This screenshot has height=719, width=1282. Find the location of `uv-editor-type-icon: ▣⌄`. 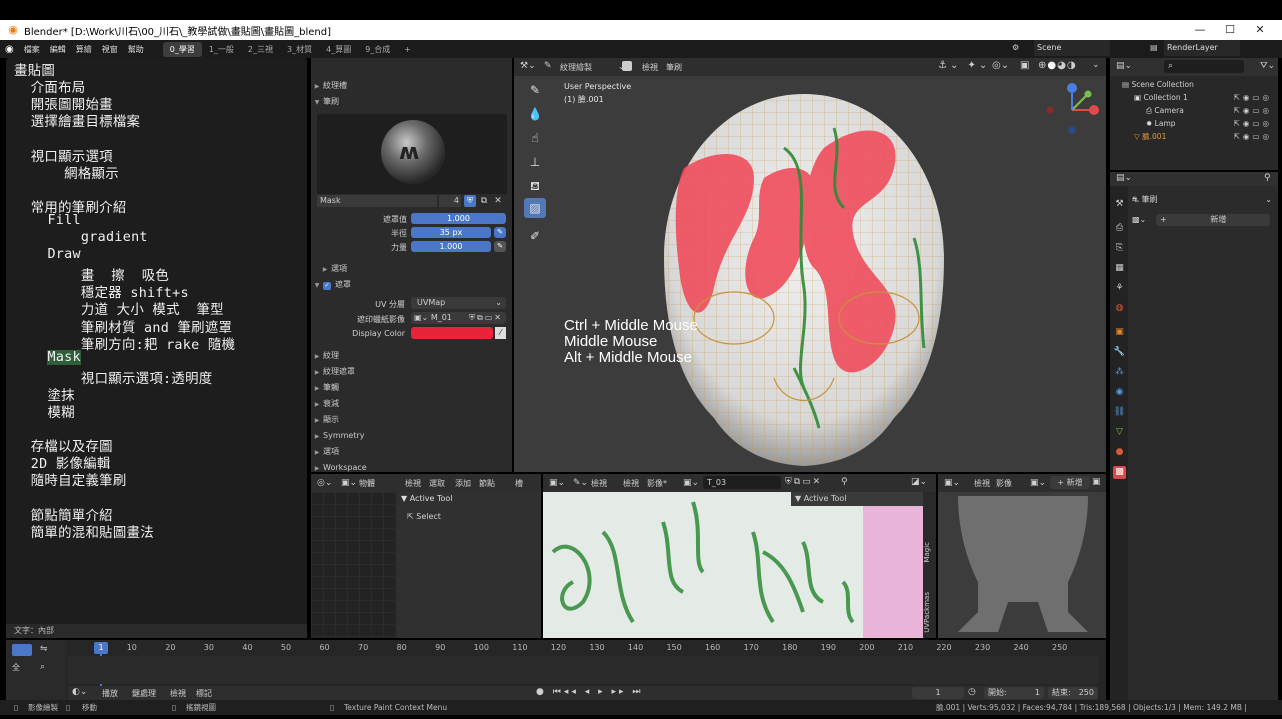

uv-editor-type-icon: ▣⌄ is located at coordinates (952, 483).